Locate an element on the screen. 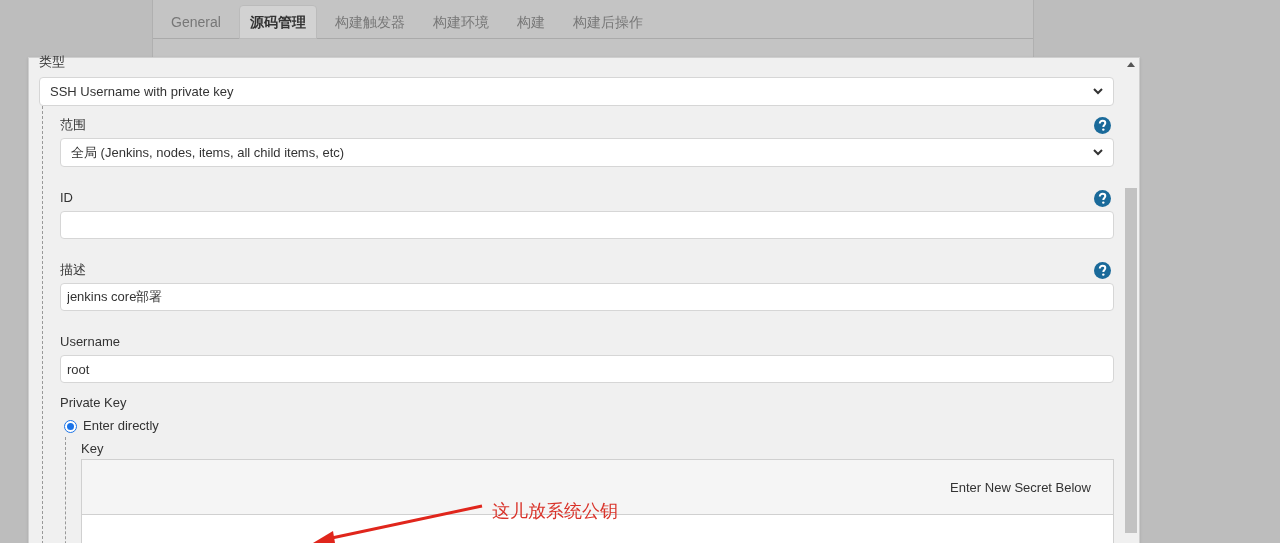 The height and width of the screenshot is (543, 1280). field-label: 范围 is located at coordinates (73, 125).